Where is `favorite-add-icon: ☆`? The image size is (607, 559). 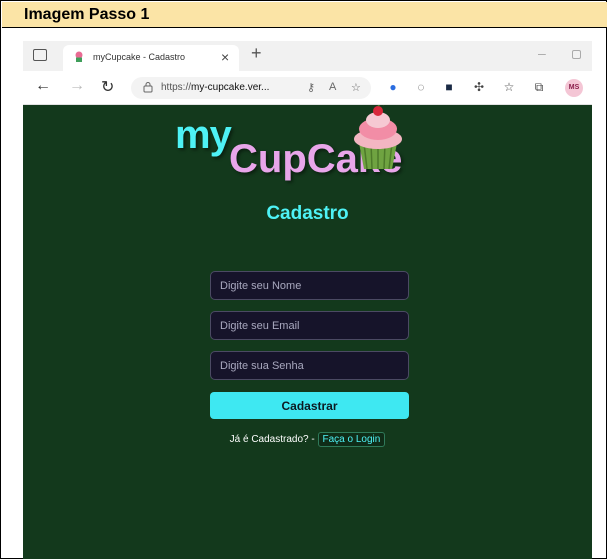
favorite-add-icon: ☆ is located at coordinates (356, 87).